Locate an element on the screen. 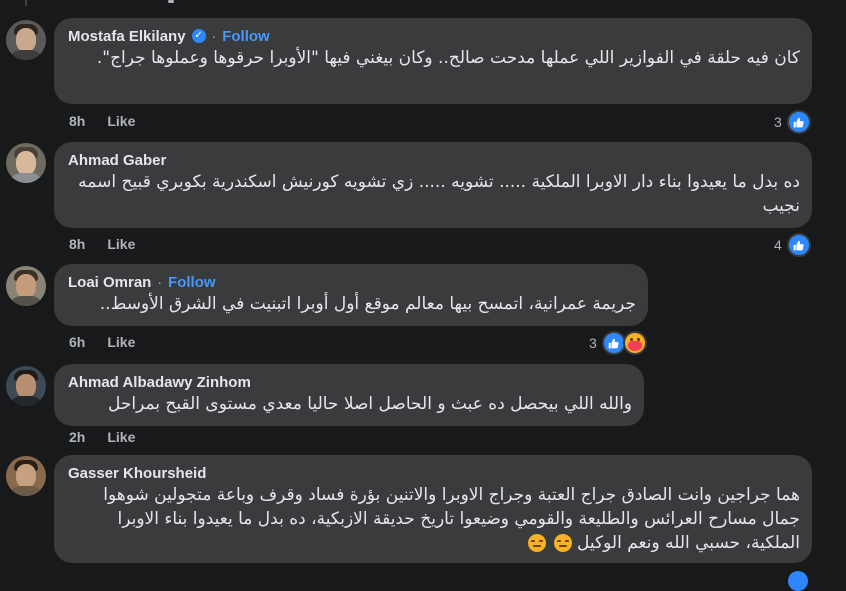  care-reaction-icon is located at coordinates (634, 343).